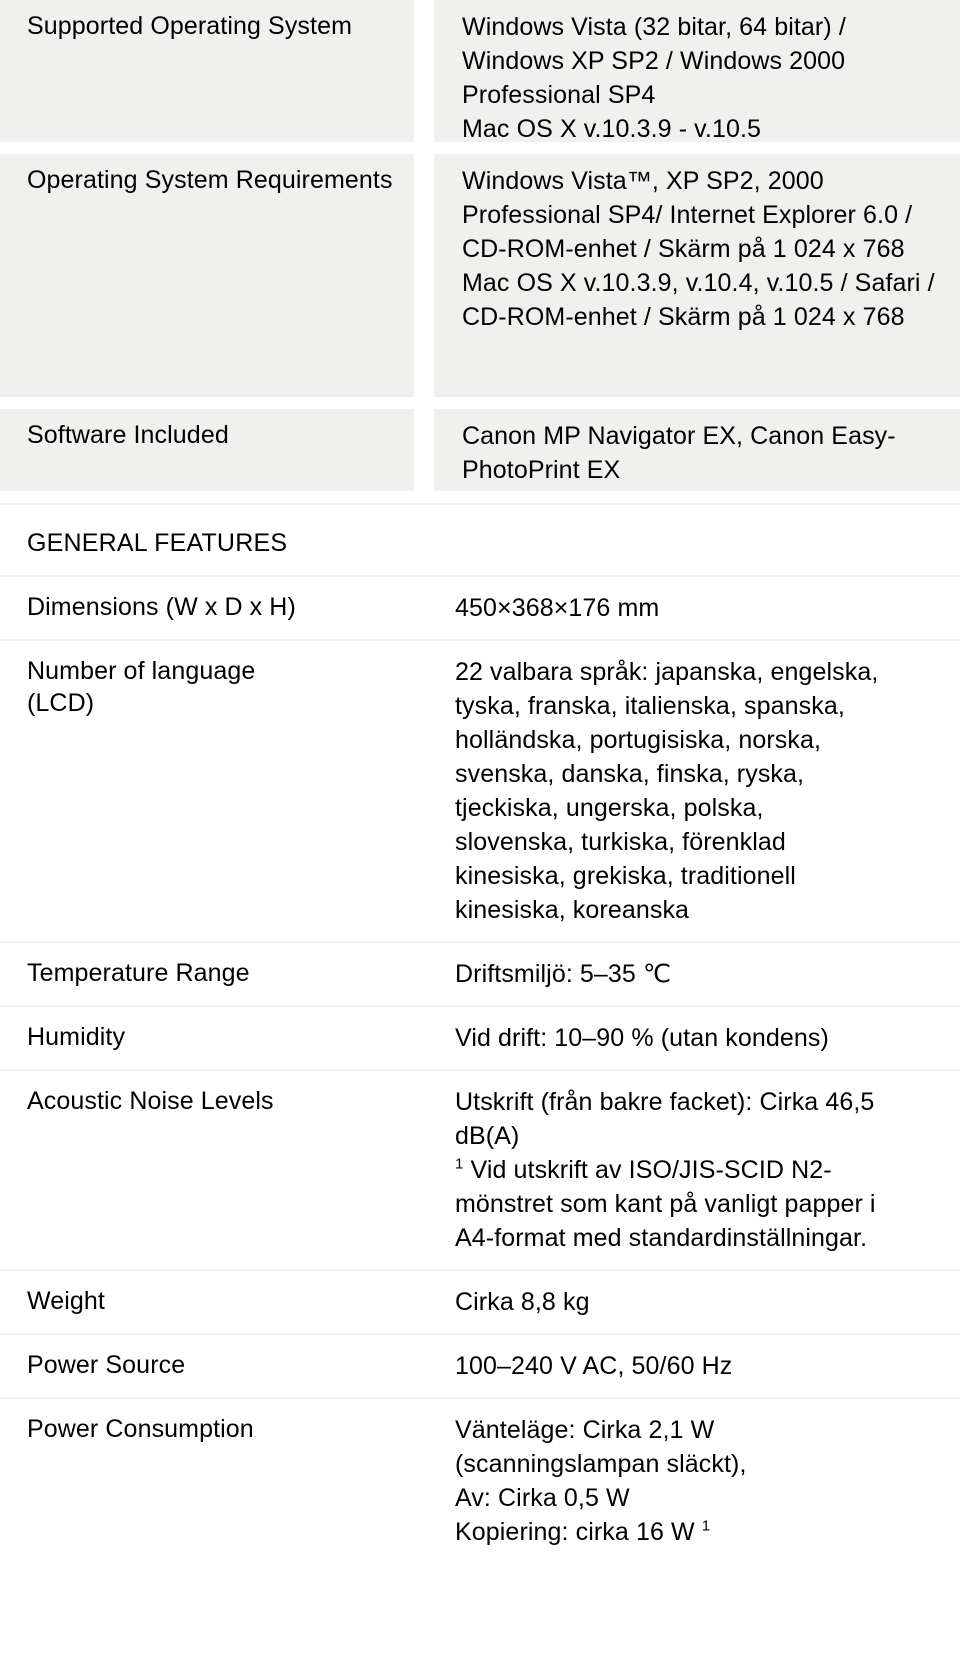  What do you see at coordinates (210, 450) in the screenshot?
I see `spec-label-cell: Software Included` at bounding box center [210, 450].